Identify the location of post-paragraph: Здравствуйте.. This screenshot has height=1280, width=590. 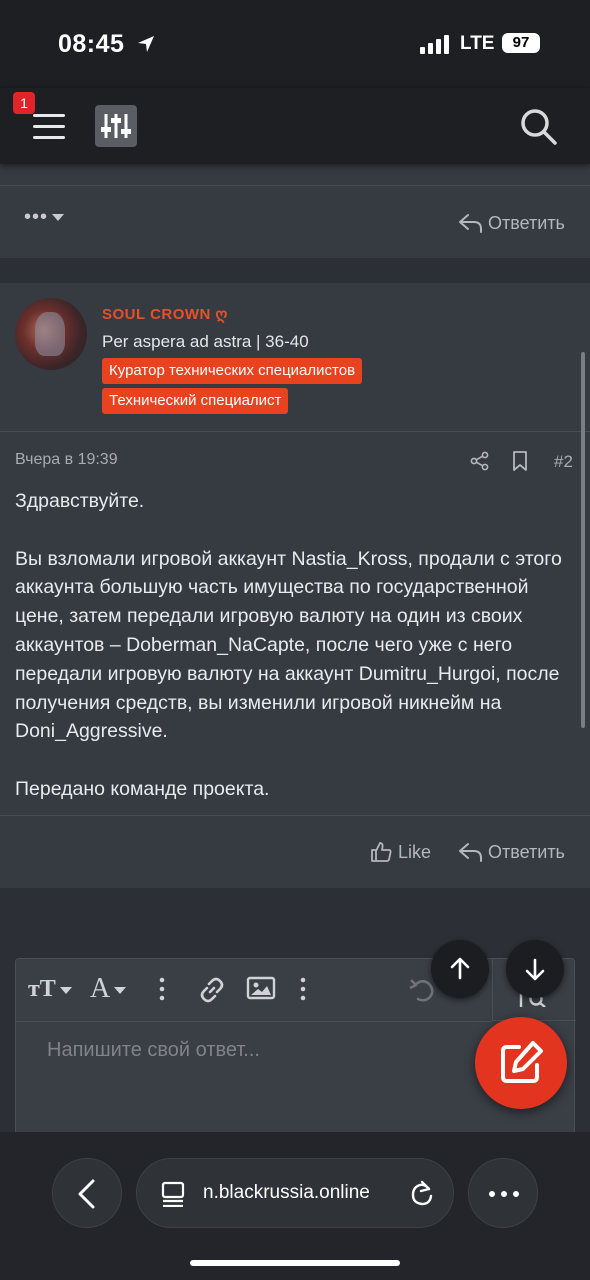
(80, 501).